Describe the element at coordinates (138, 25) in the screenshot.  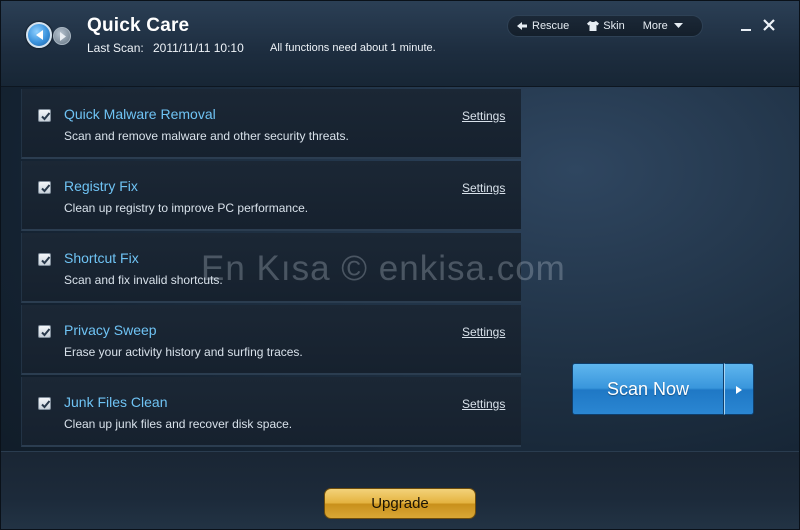
I see `page-title: Quick Care` at that location.